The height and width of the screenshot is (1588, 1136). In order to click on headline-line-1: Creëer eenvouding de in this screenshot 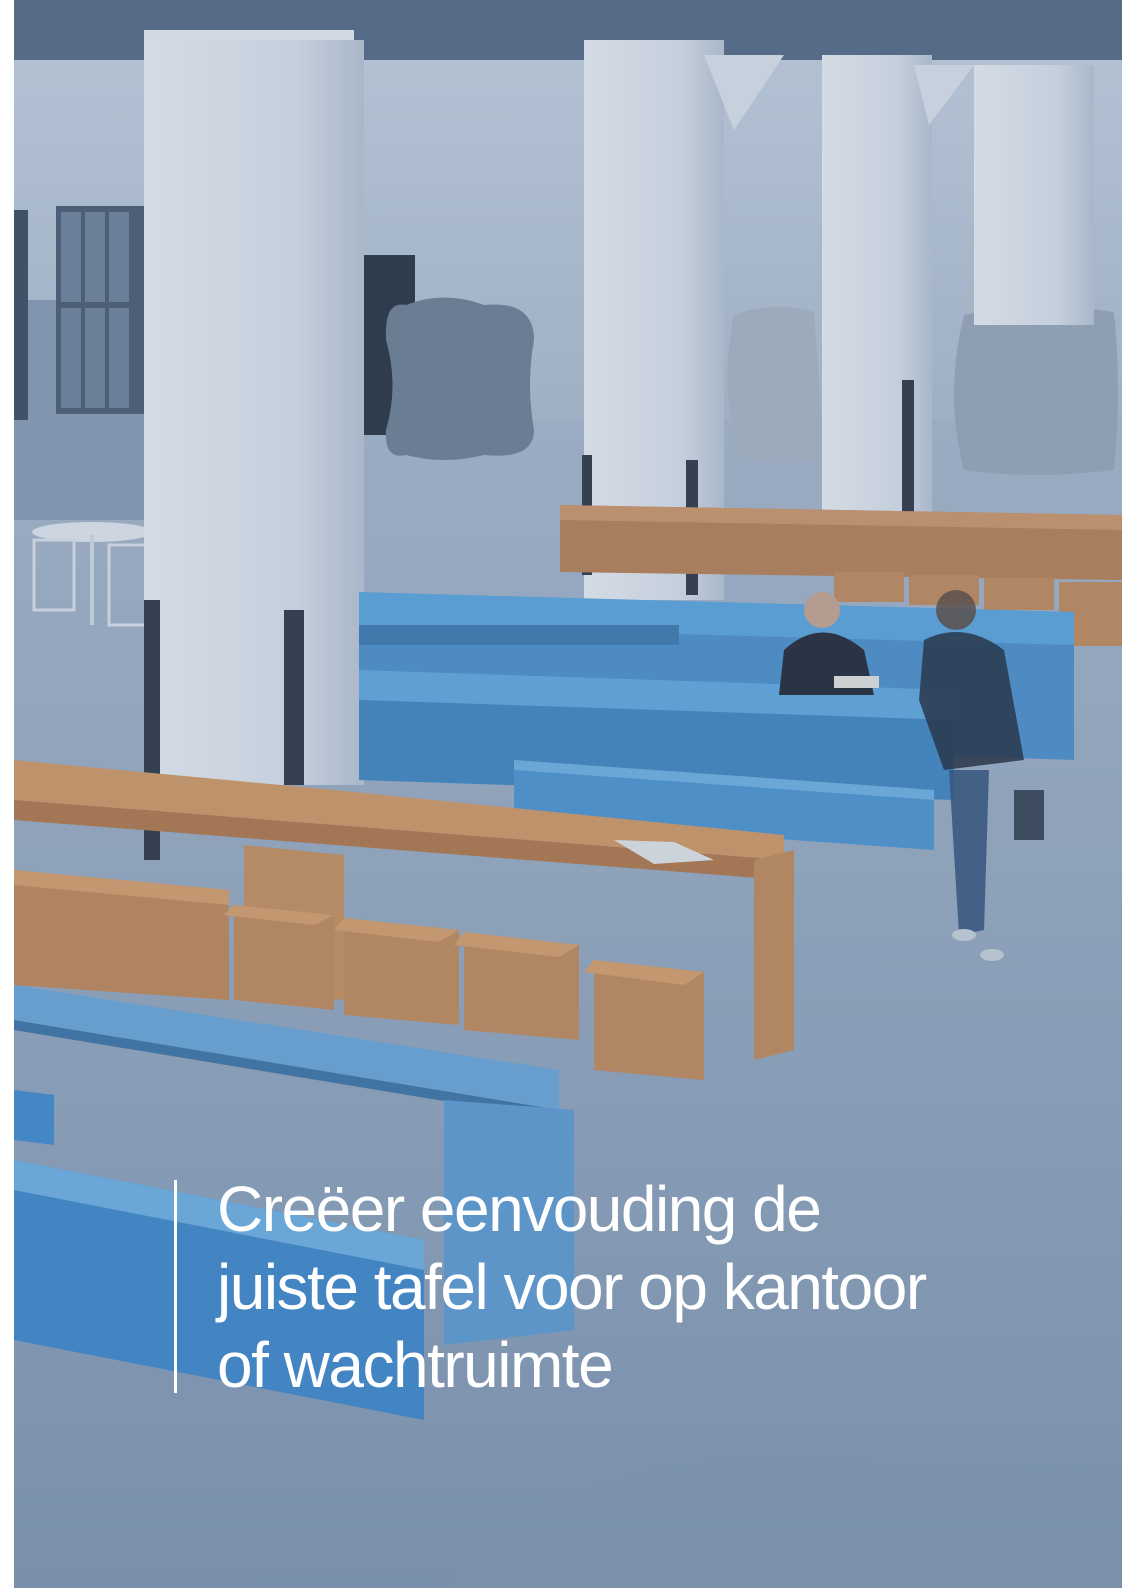, I will do `click(519, 1209)`.